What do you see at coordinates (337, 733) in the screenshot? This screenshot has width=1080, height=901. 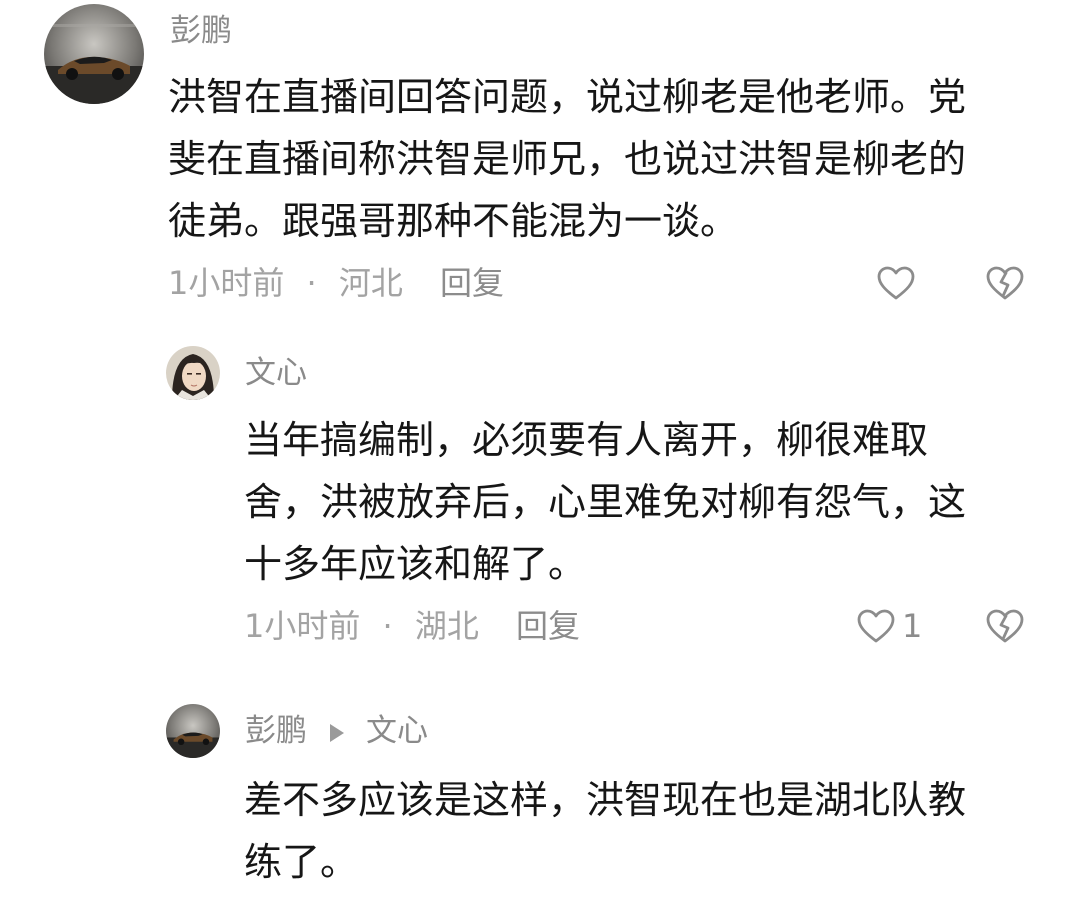 I see `reply-arrow-icon` at bounding box center [337, 733].